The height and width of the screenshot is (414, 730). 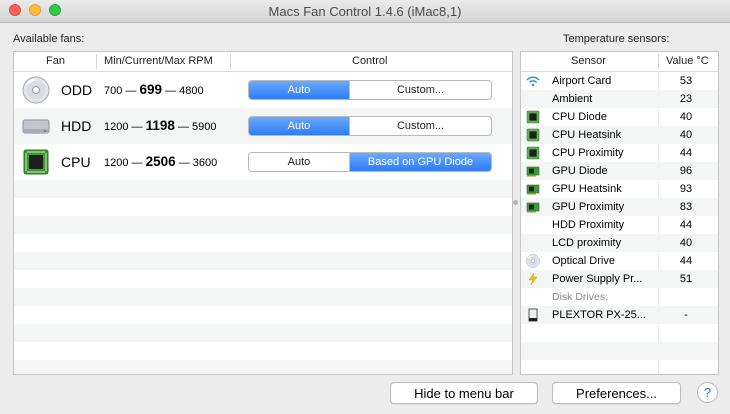 What do you see at coordinates (76, 162) in the screenshot?
I see `fan-name: CPU` at bounding box center [76, 162].